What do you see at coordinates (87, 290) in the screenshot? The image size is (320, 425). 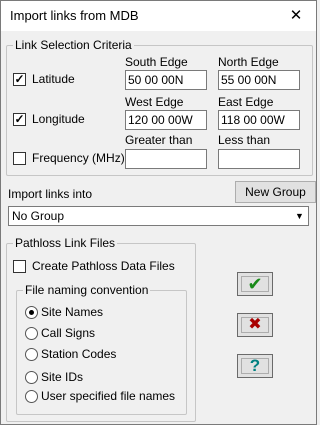 I see `file-naming-label: File naming convention` at bounding box center [87, 290].